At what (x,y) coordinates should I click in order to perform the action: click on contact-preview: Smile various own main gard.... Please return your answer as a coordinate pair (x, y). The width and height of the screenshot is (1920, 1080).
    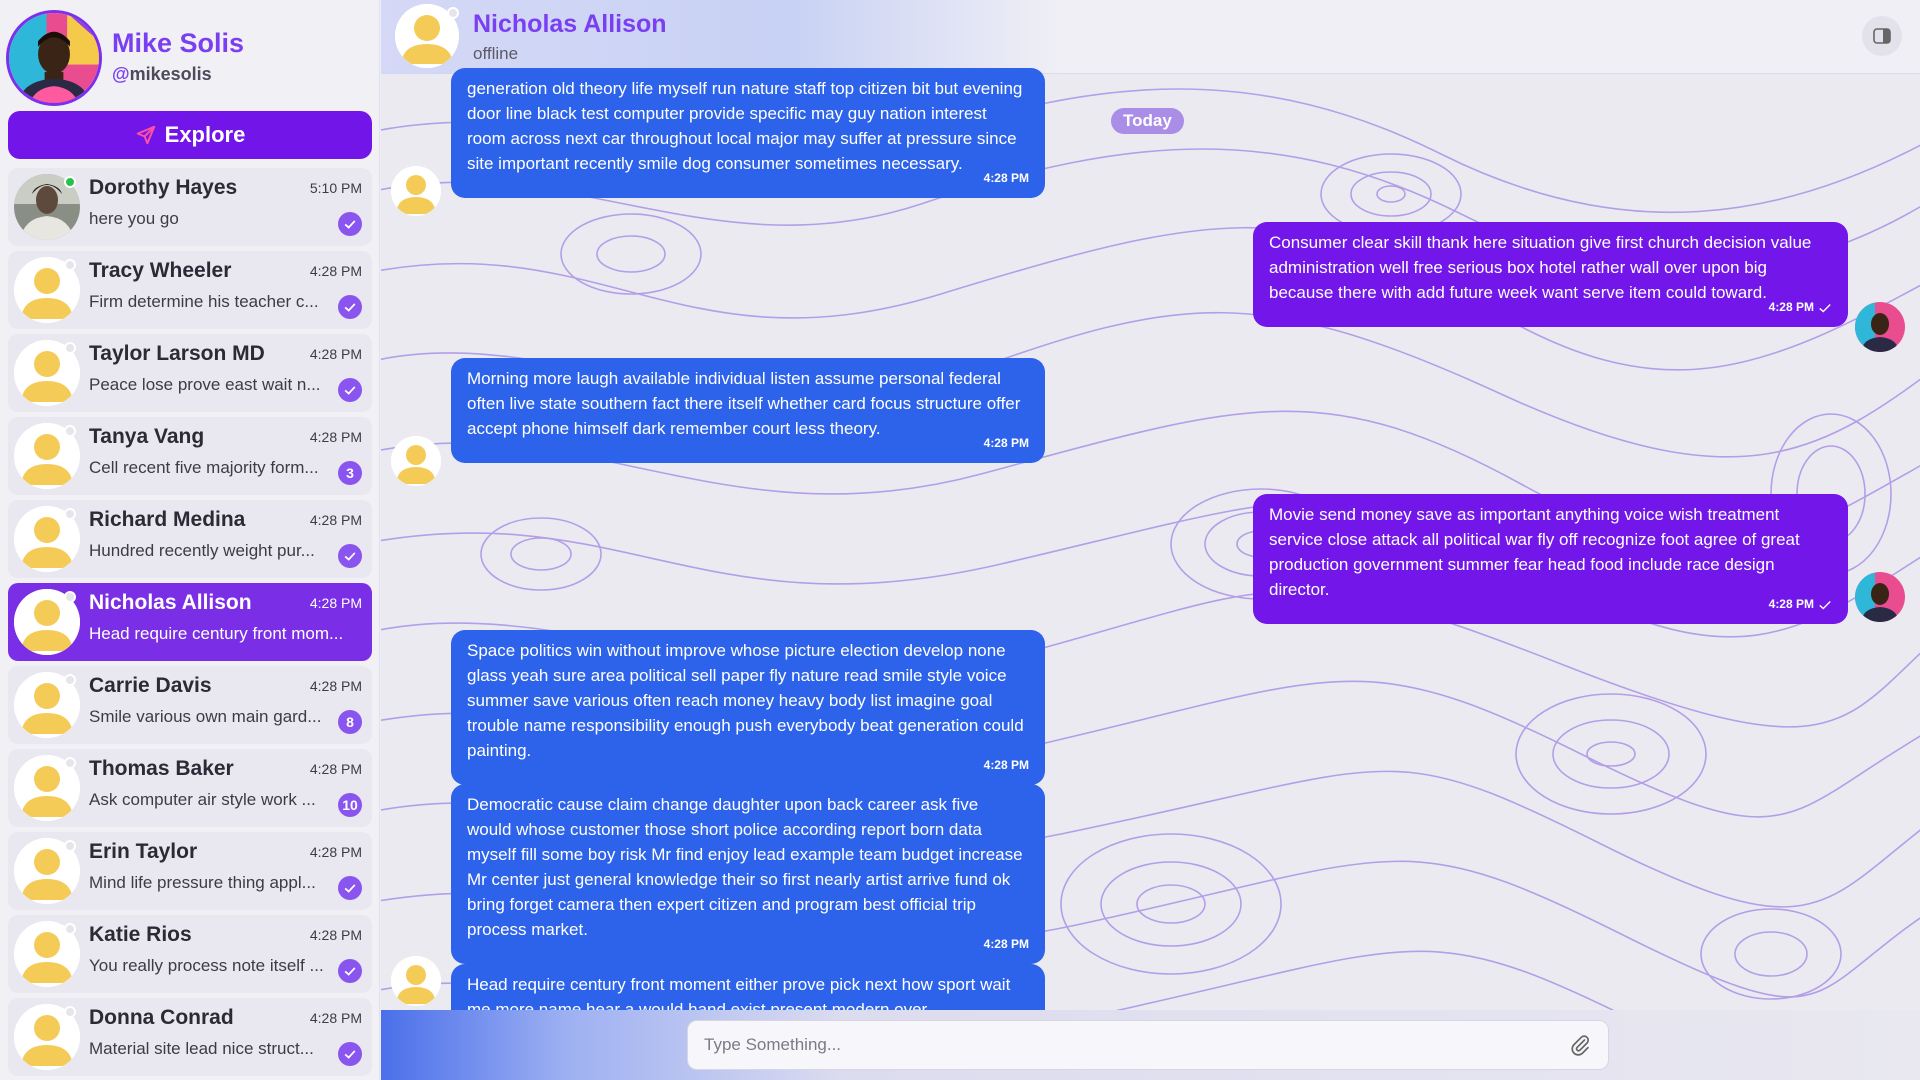
    Looking at the image, I should click on (205, 716).